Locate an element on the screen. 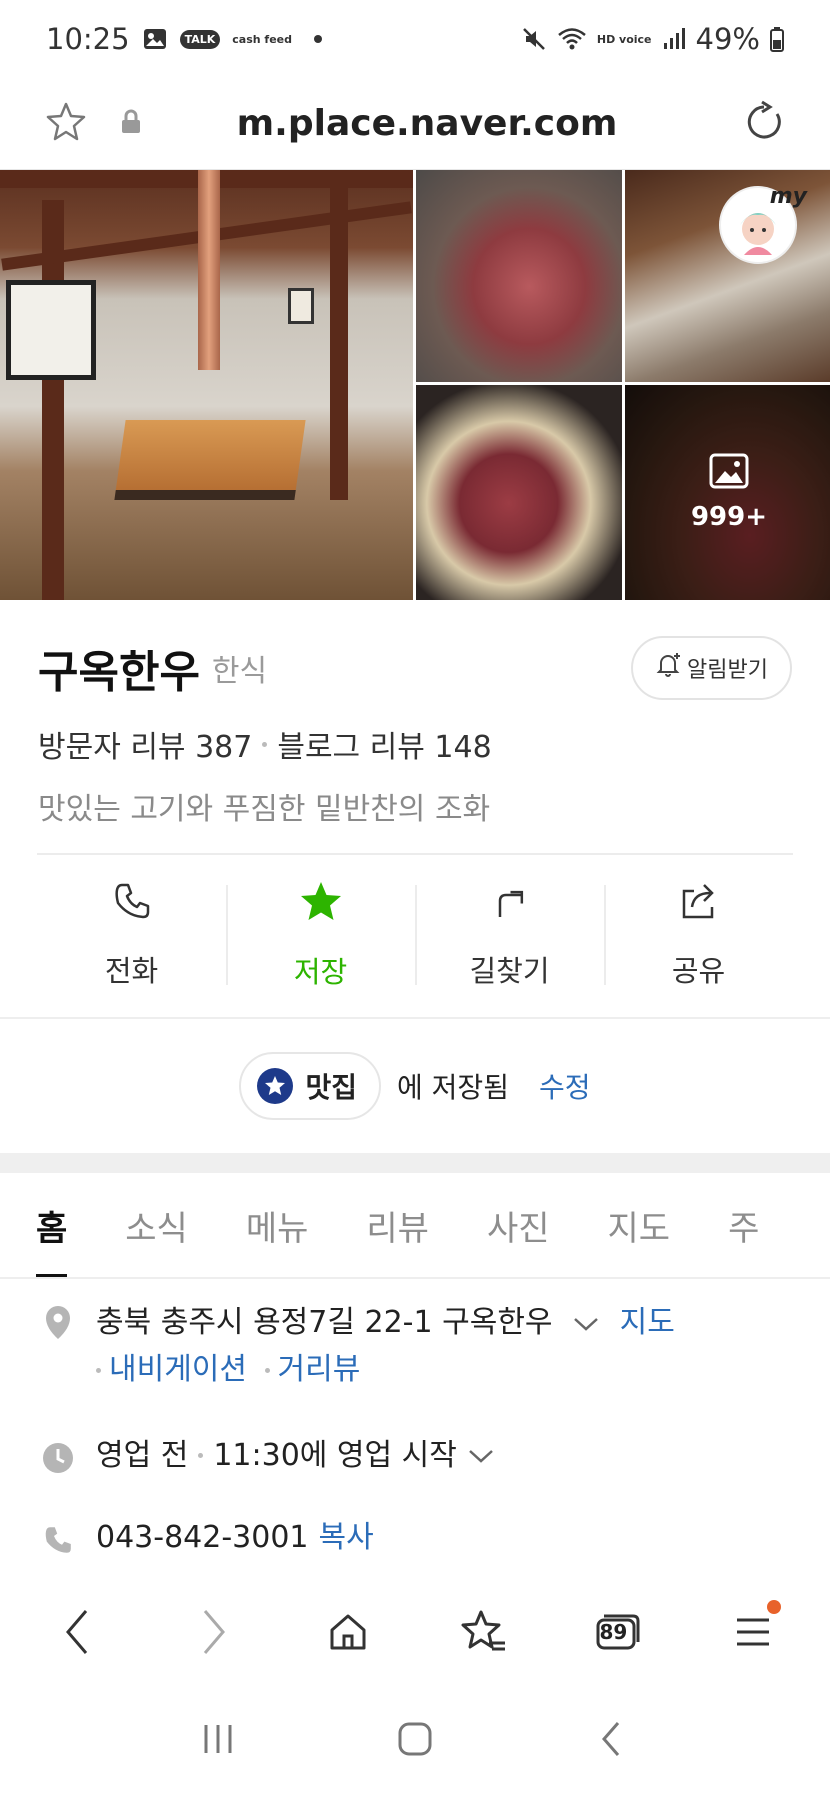  home-button is located at coordinates (348, 1632).